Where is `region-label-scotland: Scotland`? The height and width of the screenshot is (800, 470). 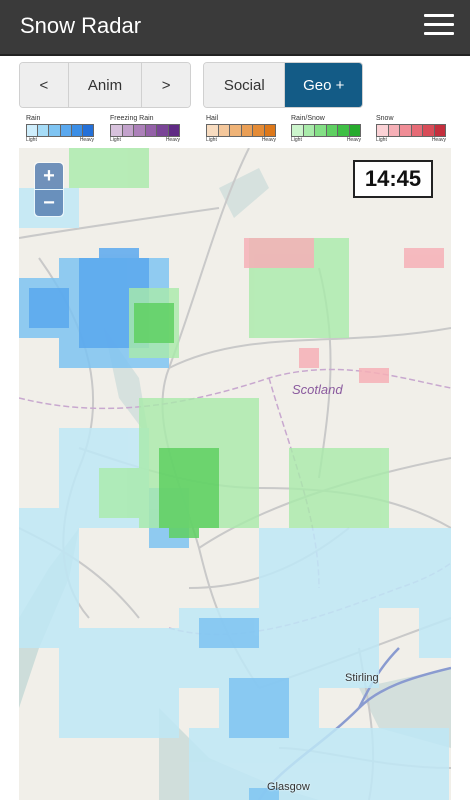
region-label-scotland: Scotland is located at coordinates (317, 389).